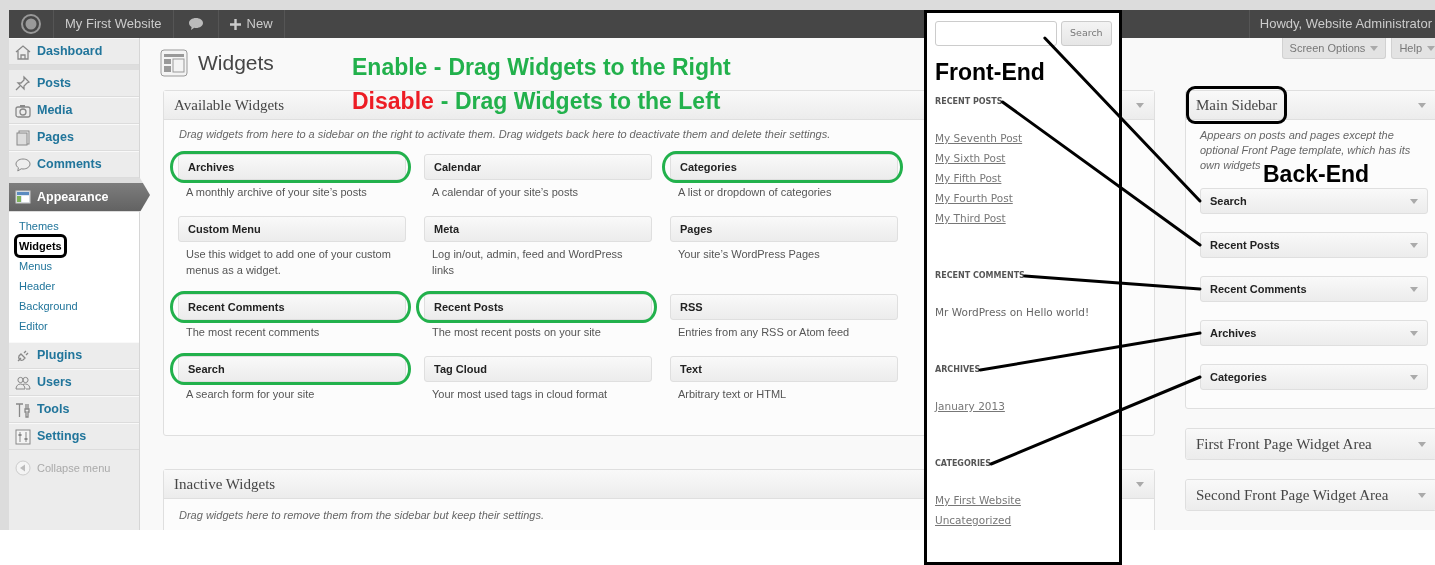 The image size is (1435, 565). I want to click on screen-options-tab: Screen Options, so click(1334, 48).